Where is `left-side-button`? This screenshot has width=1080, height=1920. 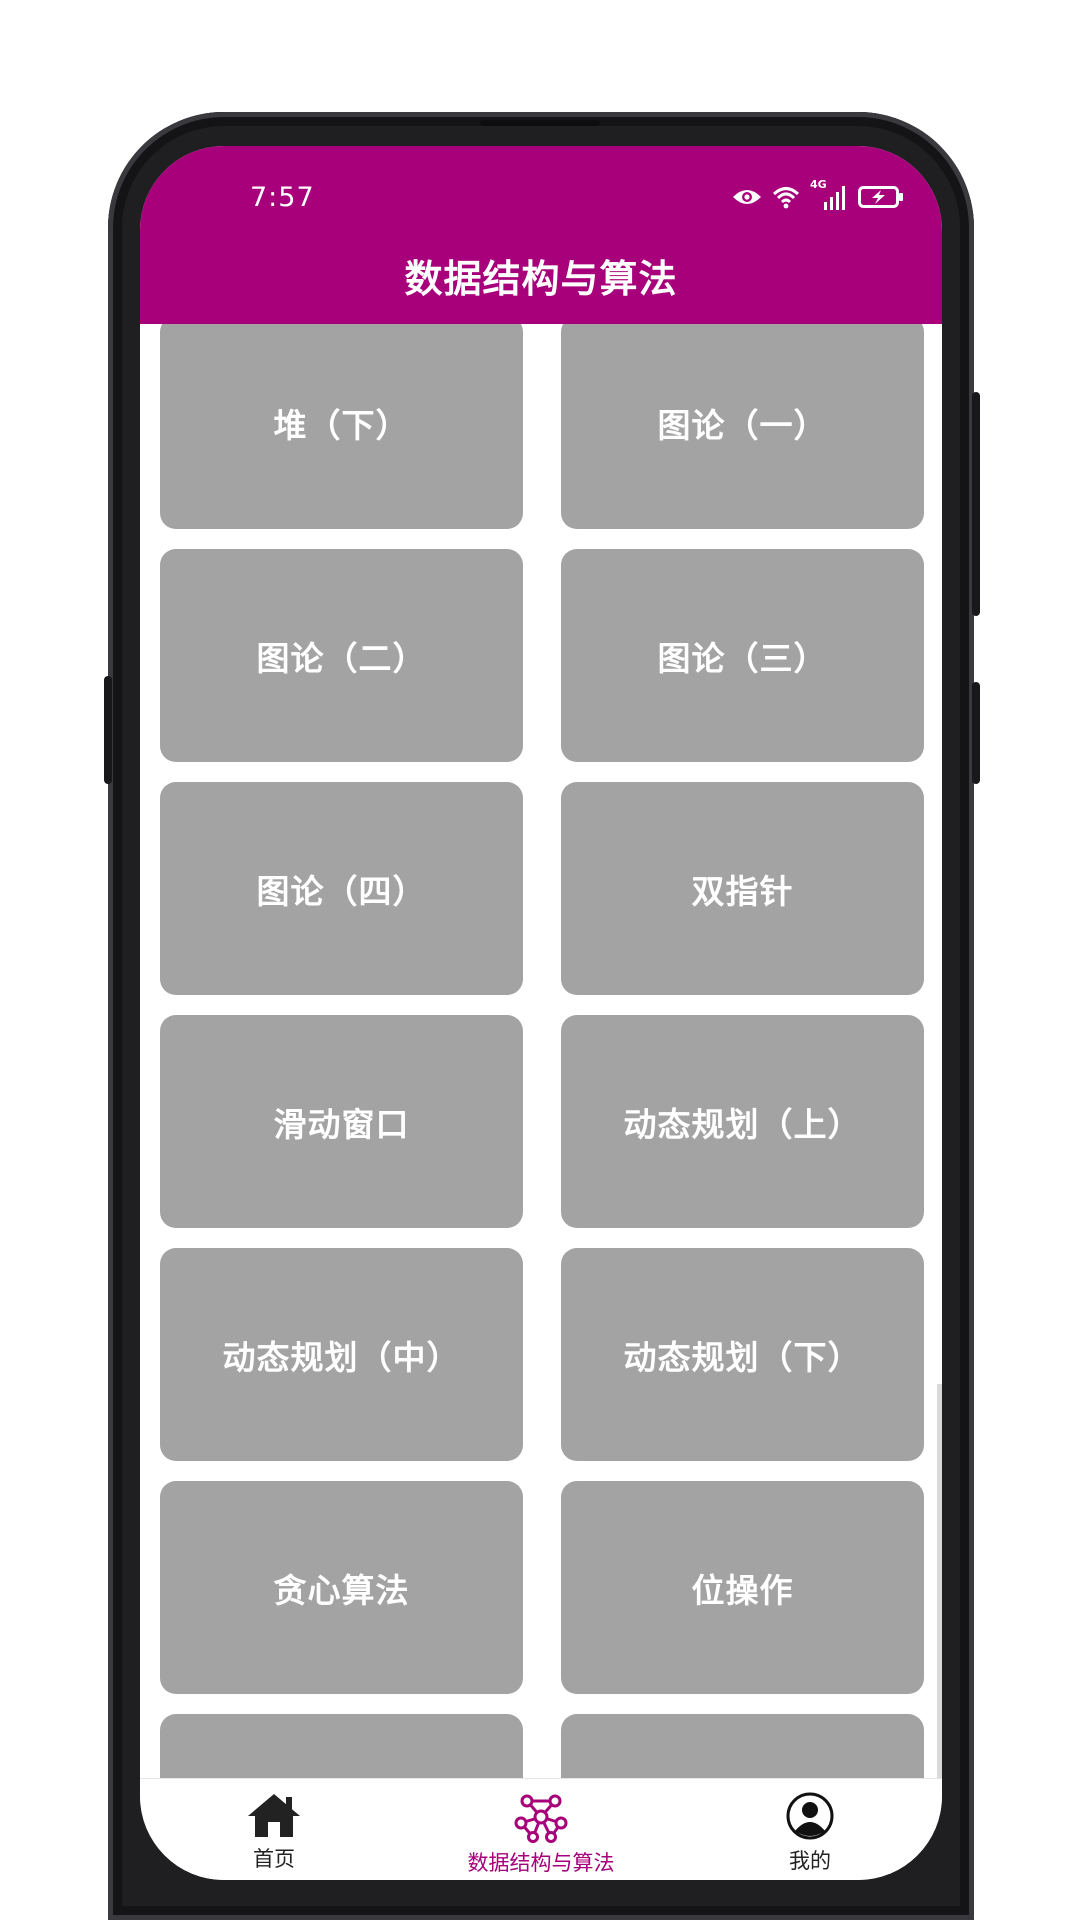 left-side-button is located at coordinates (108, 730).